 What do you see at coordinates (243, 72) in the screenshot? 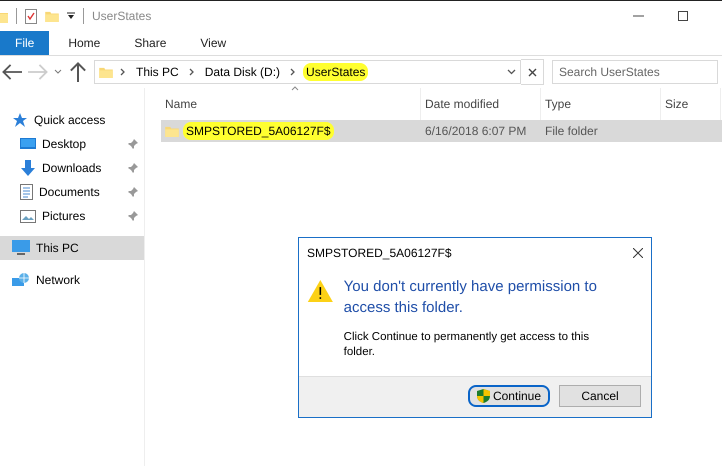
I see `breadcrumb: Data Disk (D:)` at bounding box center [243, 72].